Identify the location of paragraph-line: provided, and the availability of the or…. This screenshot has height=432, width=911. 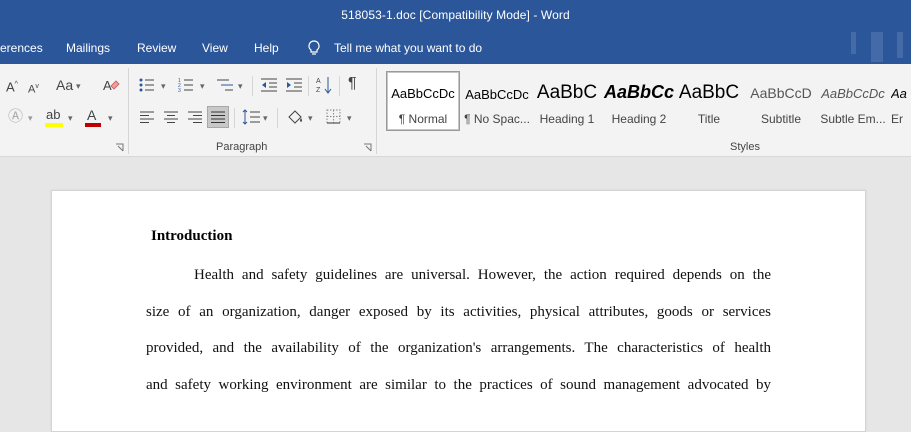
(458, 348).